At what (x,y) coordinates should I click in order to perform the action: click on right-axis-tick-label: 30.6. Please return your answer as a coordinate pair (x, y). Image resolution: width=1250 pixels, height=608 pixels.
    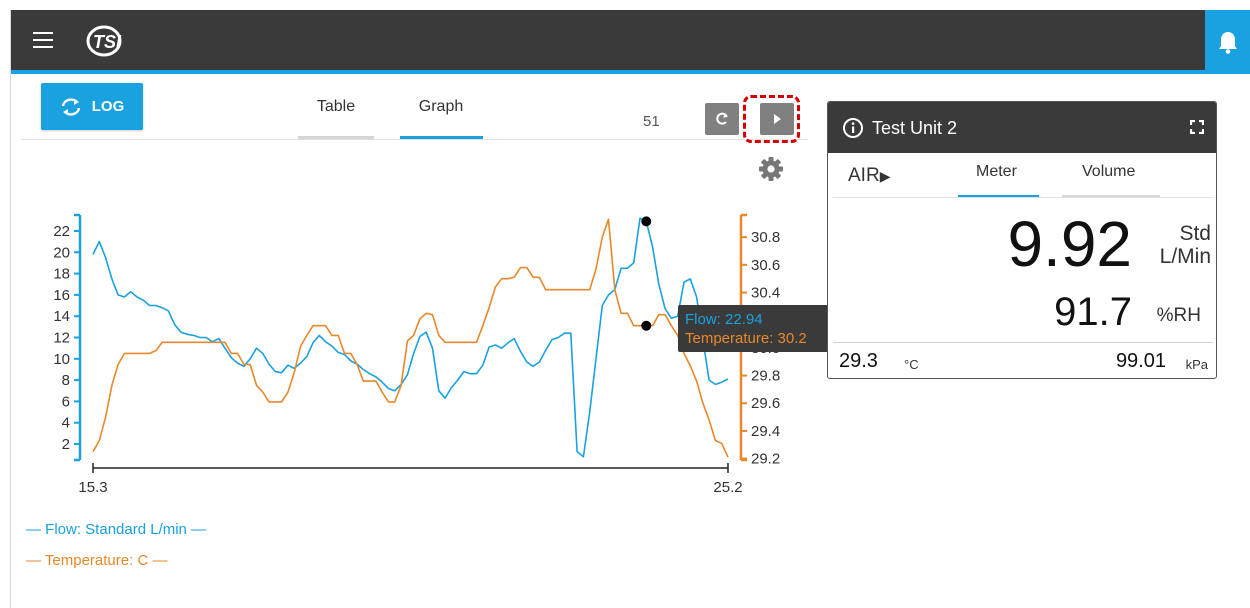
    Looking at the image, I should click on (765, 265).